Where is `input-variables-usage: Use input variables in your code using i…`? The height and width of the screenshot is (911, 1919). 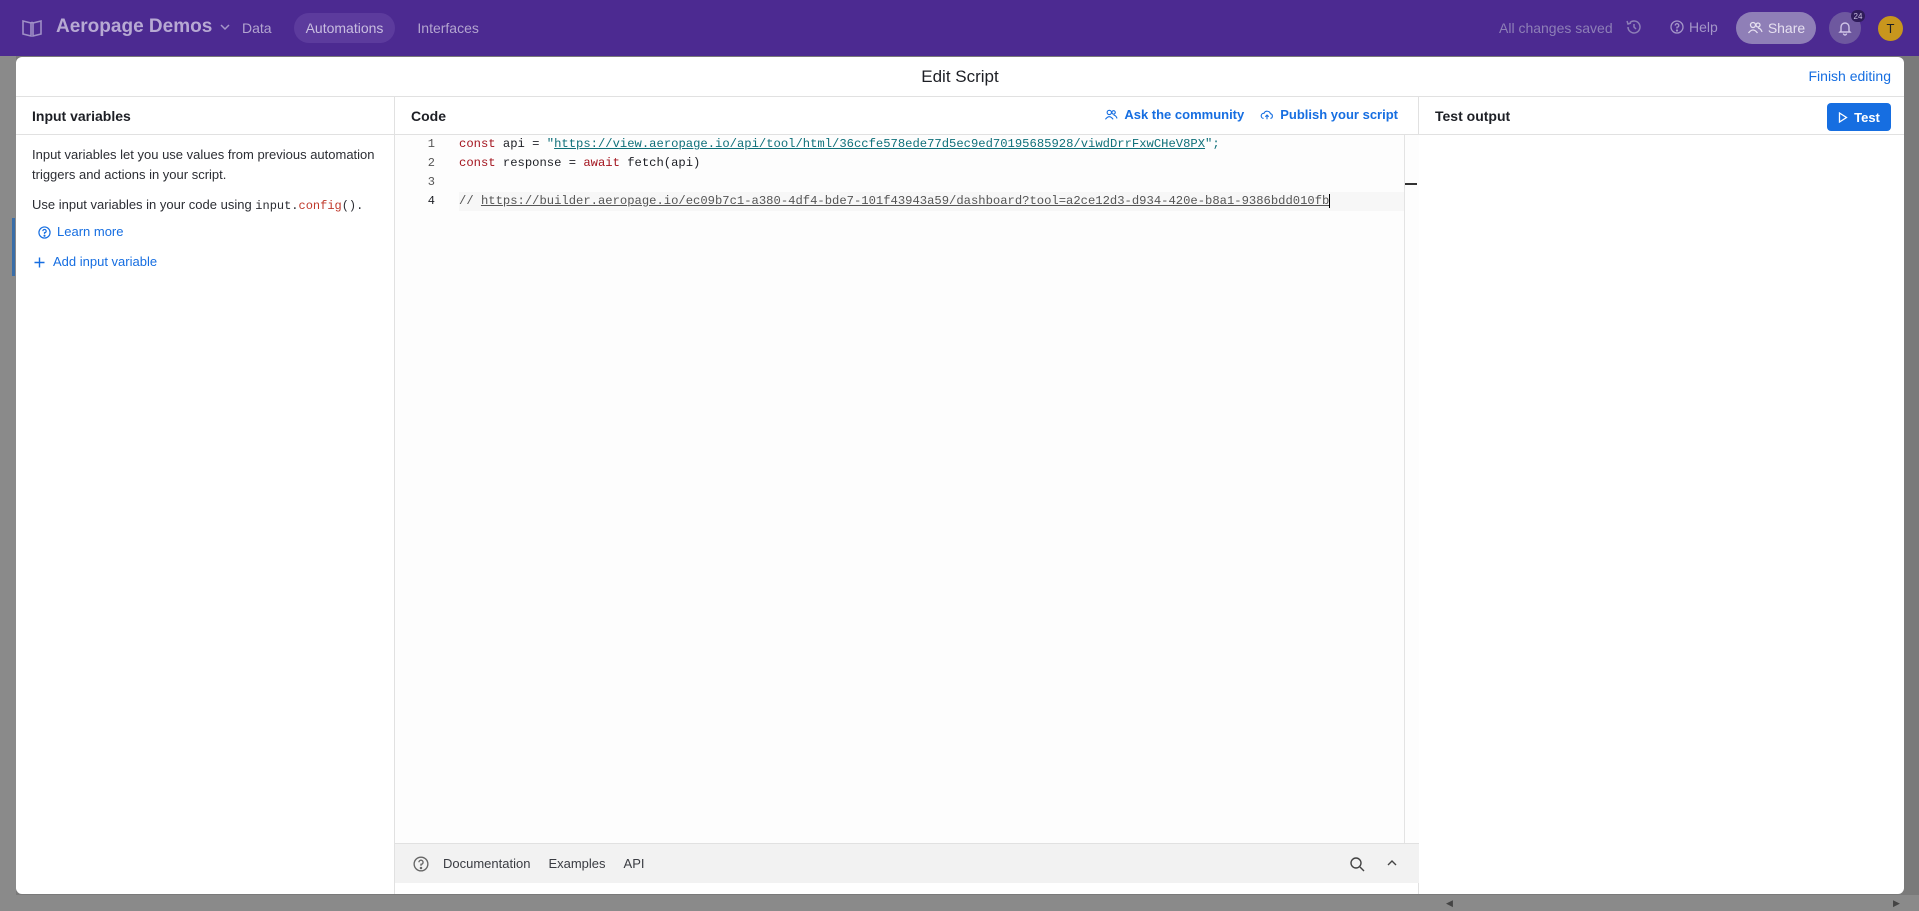 input-variables-usage: Use input variables in your code using i… is located at coordinates (205, 205).